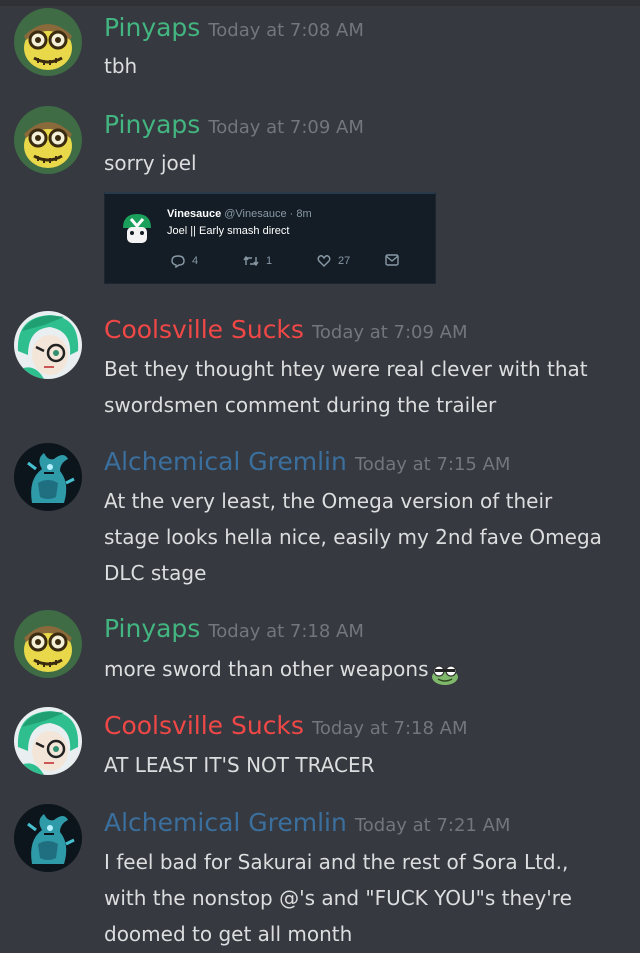 The image size is (640, 953). What do you see at coordinates (344, 261) in the screenshot?
I see `like-count: 27` at bounding box center [344, 261].